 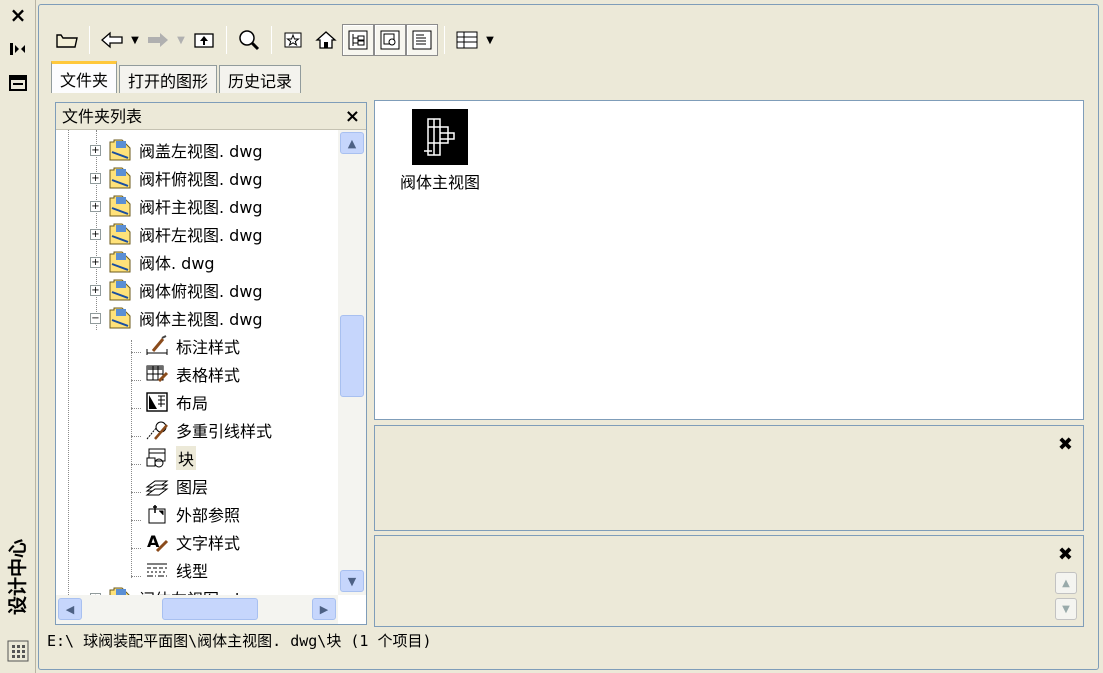 I want to click on tree-row-layers: 图层, so click(x=176, y=486).